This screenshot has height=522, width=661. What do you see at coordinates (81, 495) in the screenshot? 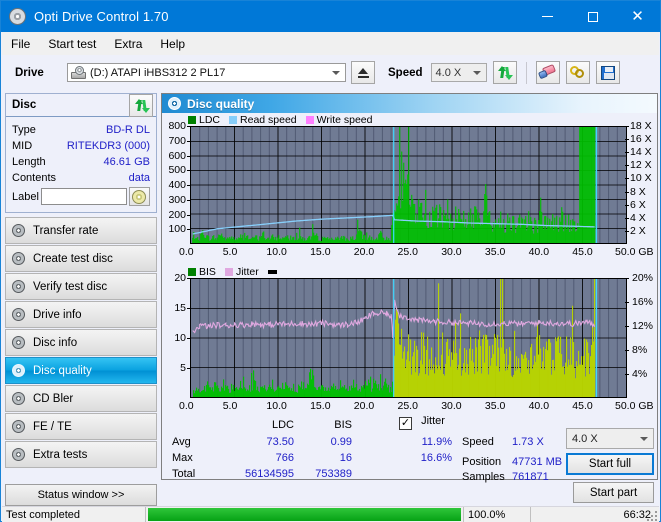
I see `status-window-button: Status window >>` at bounding box center [81, 495].